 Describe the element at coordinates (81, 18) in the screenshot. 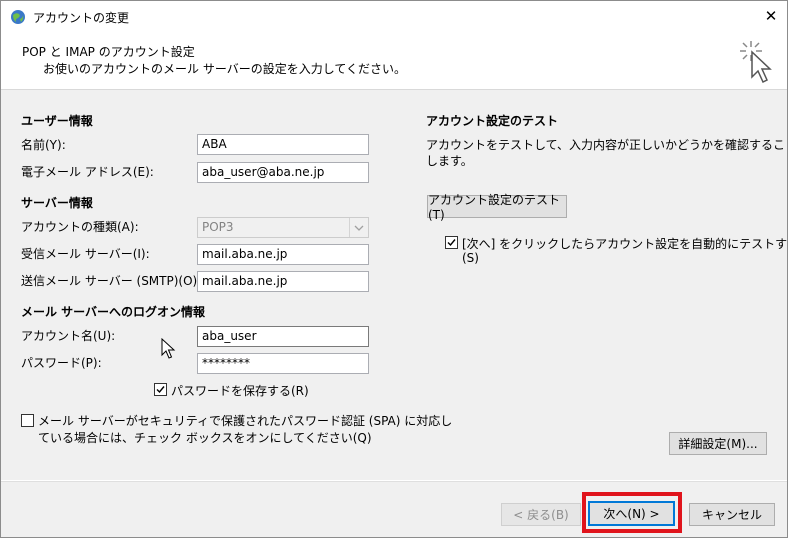

I see `window-title: アカウントの変更` at that location.